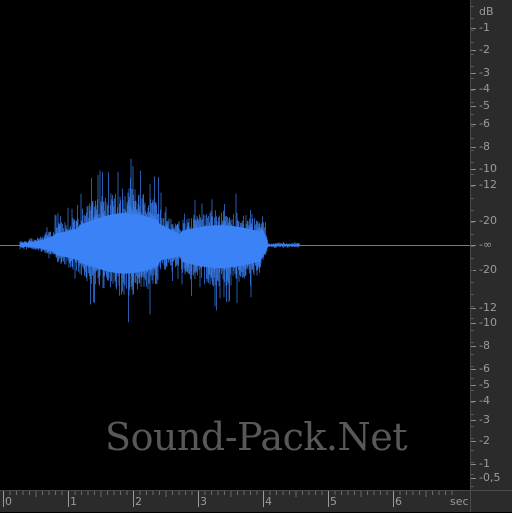 Image resolution: width=512 pixels, height=513 pixels. I want to click on time-unit-label: sec, so click(459, 501).